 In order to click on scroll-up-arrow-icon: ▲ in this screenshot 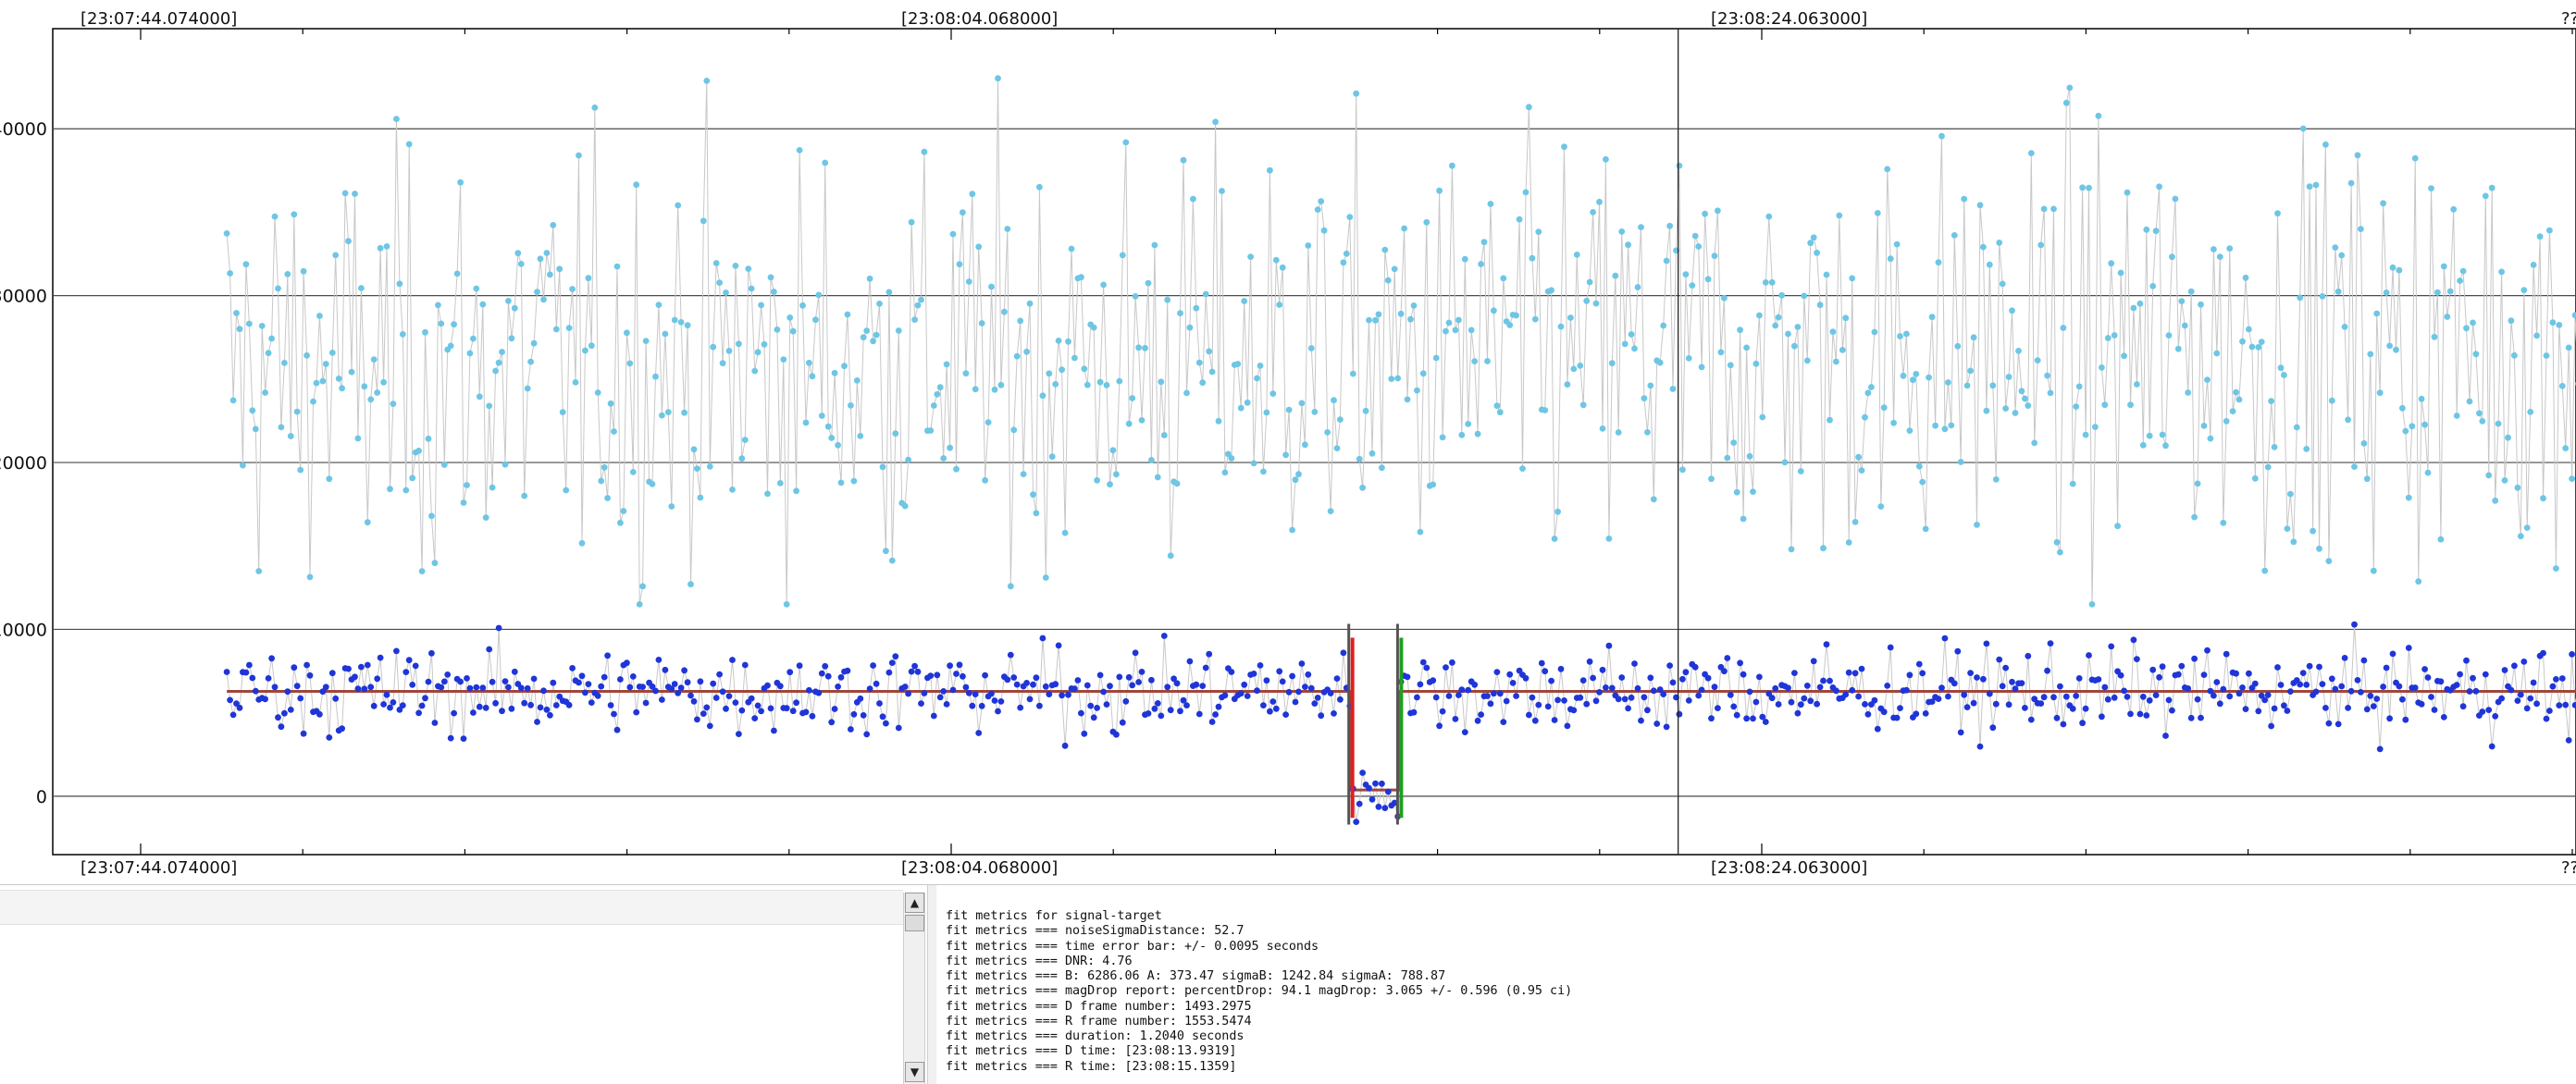, I will do `click(914, 903)`.